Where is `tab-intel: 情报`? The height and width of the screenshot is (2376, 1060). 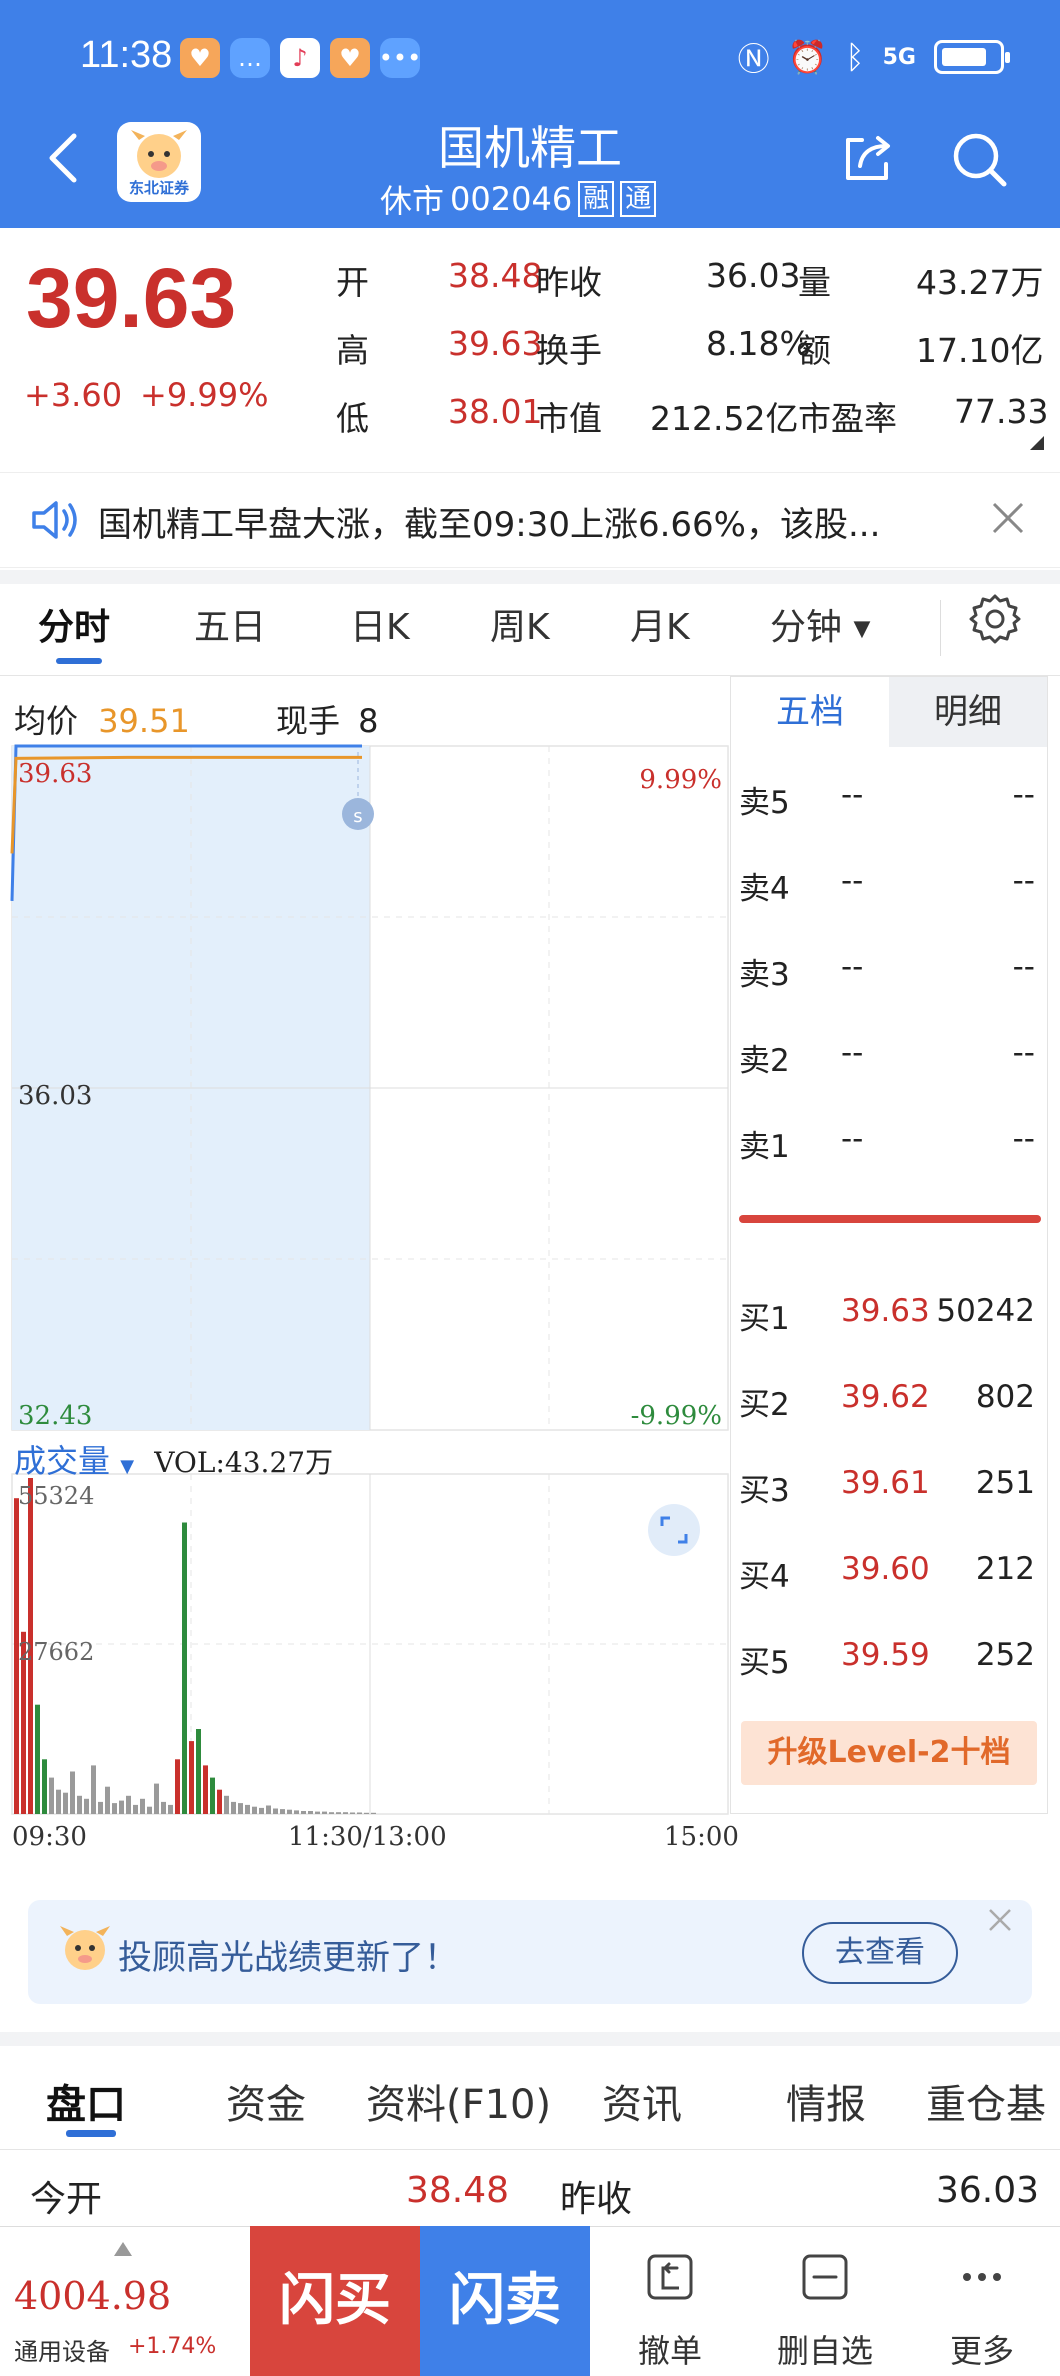 tab-intel: 情报 is located at coordinates (826, 2101).